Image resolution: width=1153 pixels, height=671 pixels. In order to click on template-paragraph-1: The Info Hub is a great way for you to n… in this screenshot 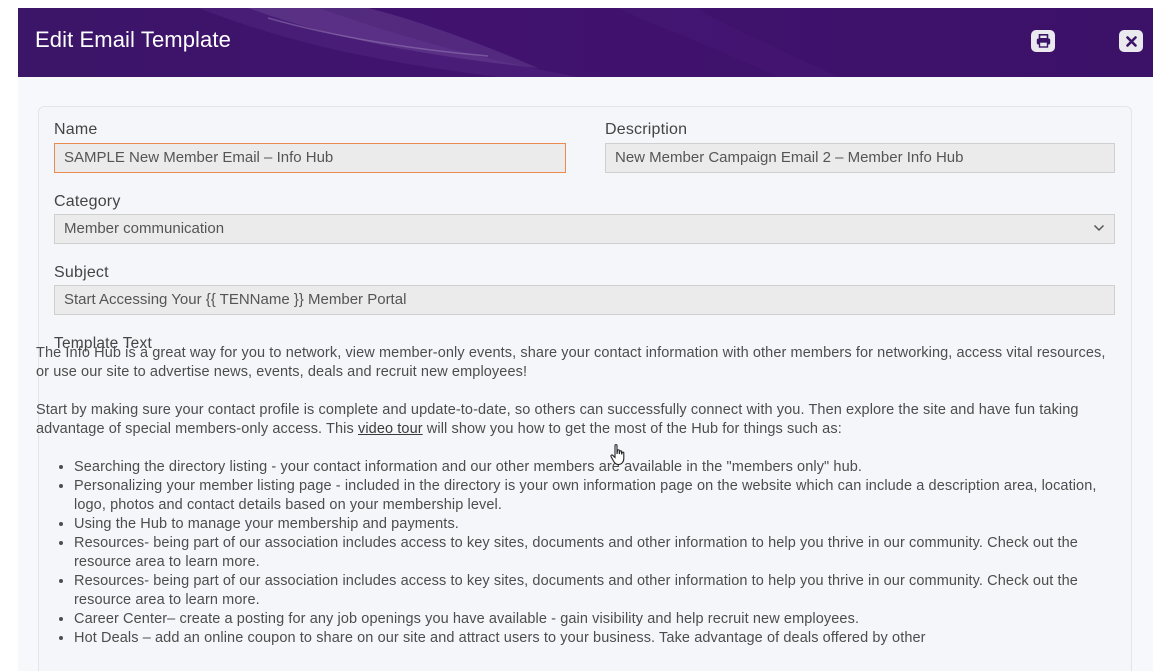, I will do `click(571, 362)`.